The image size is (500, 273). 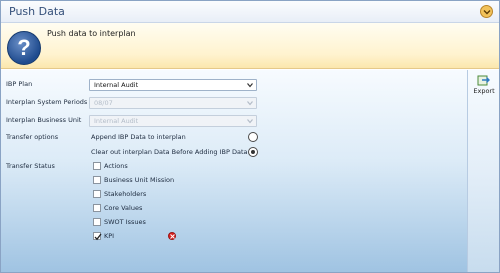 I want to click on core-values-status-label: Core Values, so click(x=123, y=208).